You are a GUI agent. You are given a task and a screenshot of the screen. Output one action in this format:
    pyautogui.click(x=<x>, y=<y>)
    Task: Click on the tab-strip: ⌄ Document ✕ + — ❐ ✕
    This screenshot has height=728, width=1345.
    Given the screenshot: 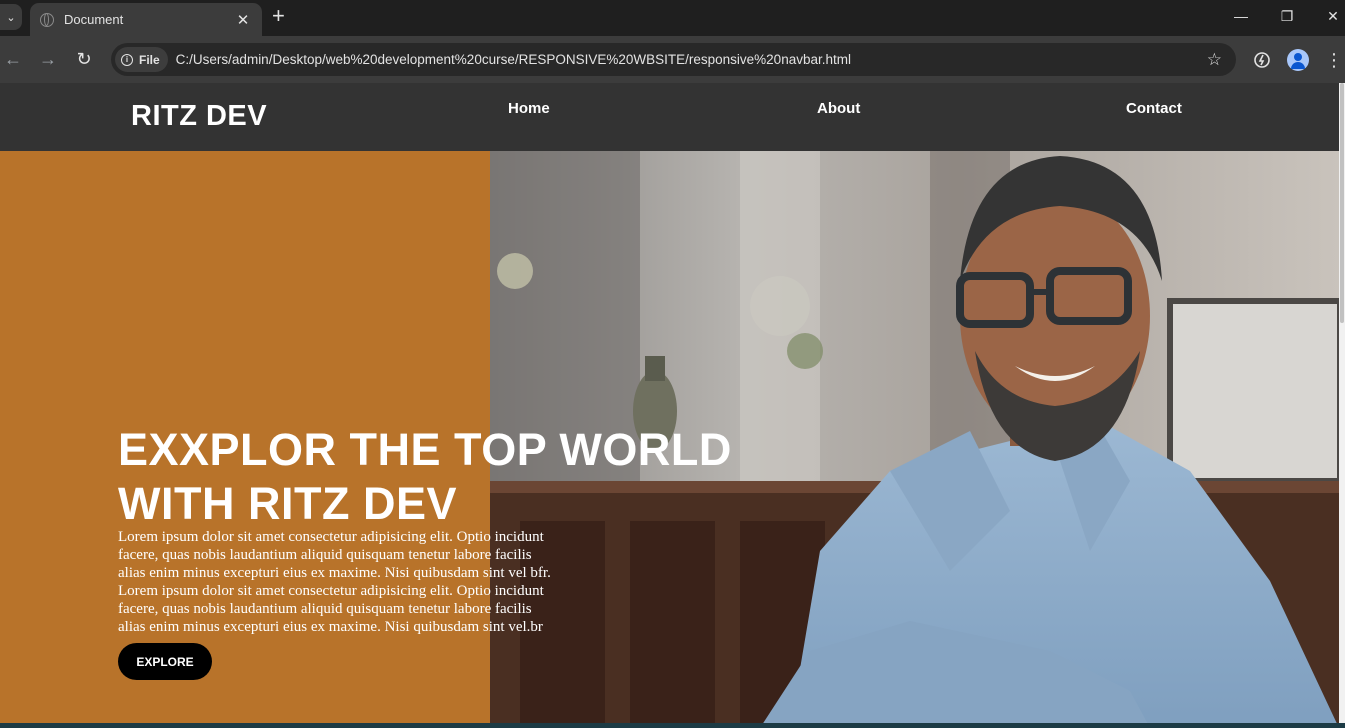 What is the action you would take?
    pyautogui.click(x=672, y=18)
    